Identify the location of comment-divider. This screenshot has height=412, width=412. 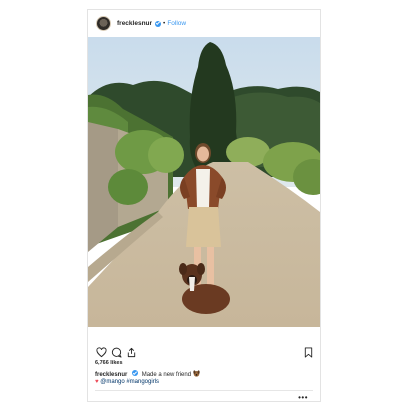
(204, 390).